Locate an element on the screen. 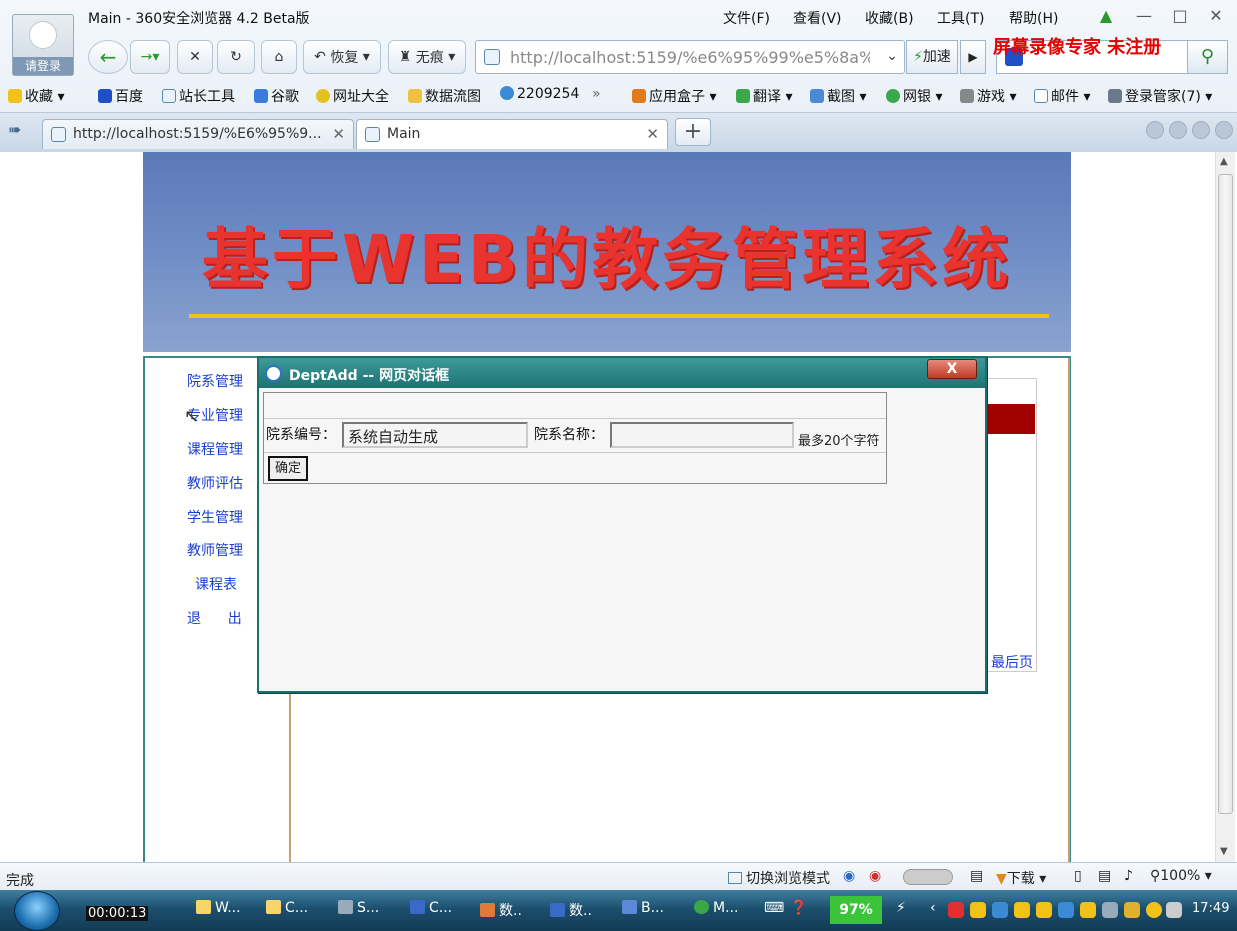 The width and height of the screenshot is (1237, 931). bookmark-mail: 邮件 ▾ is located at coordinates (1062, 96).